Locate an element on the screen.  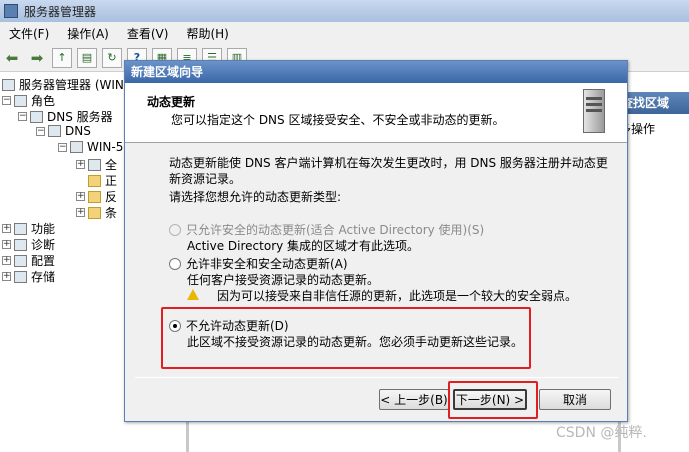
tree-item-label: 正 is located at coordinates (111, 181).